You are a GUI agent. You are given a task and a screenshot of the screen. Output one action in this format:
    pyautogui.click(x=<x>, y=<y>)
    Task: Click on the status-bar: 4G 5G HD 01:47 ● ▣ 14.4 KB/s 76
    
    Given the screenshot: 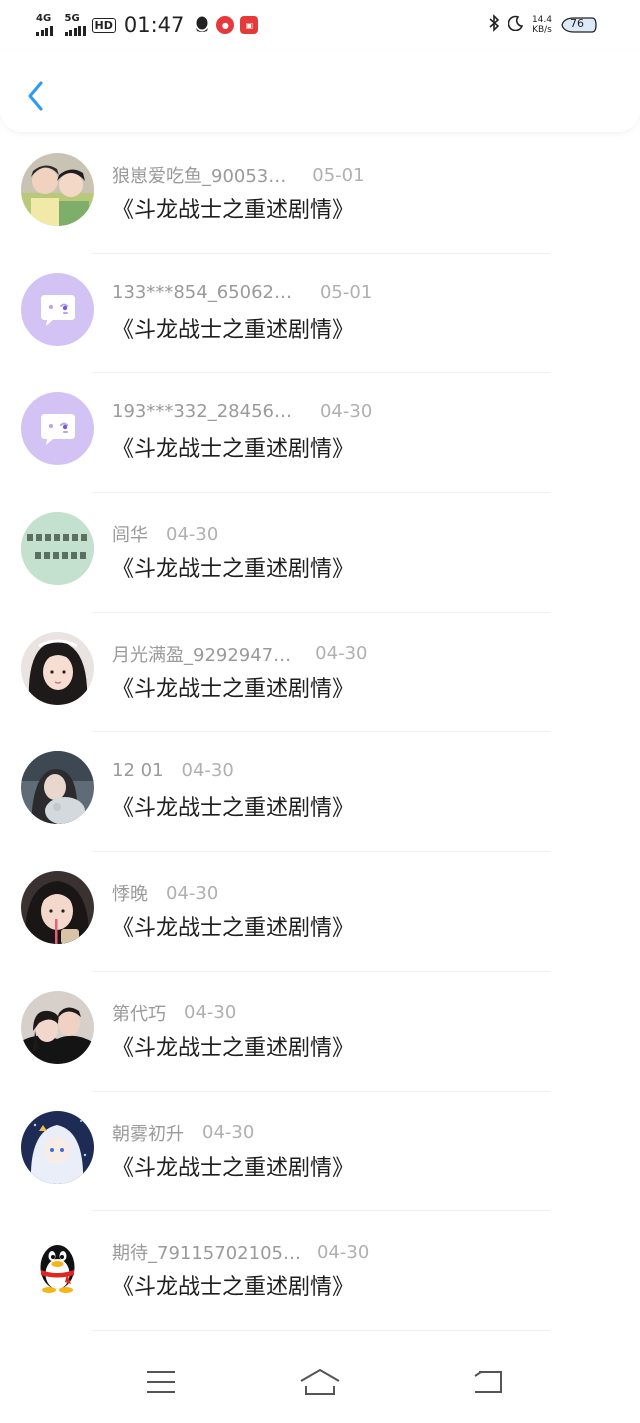 What is the action you would take?
    pyautogui.click(x=320, y=25)
    